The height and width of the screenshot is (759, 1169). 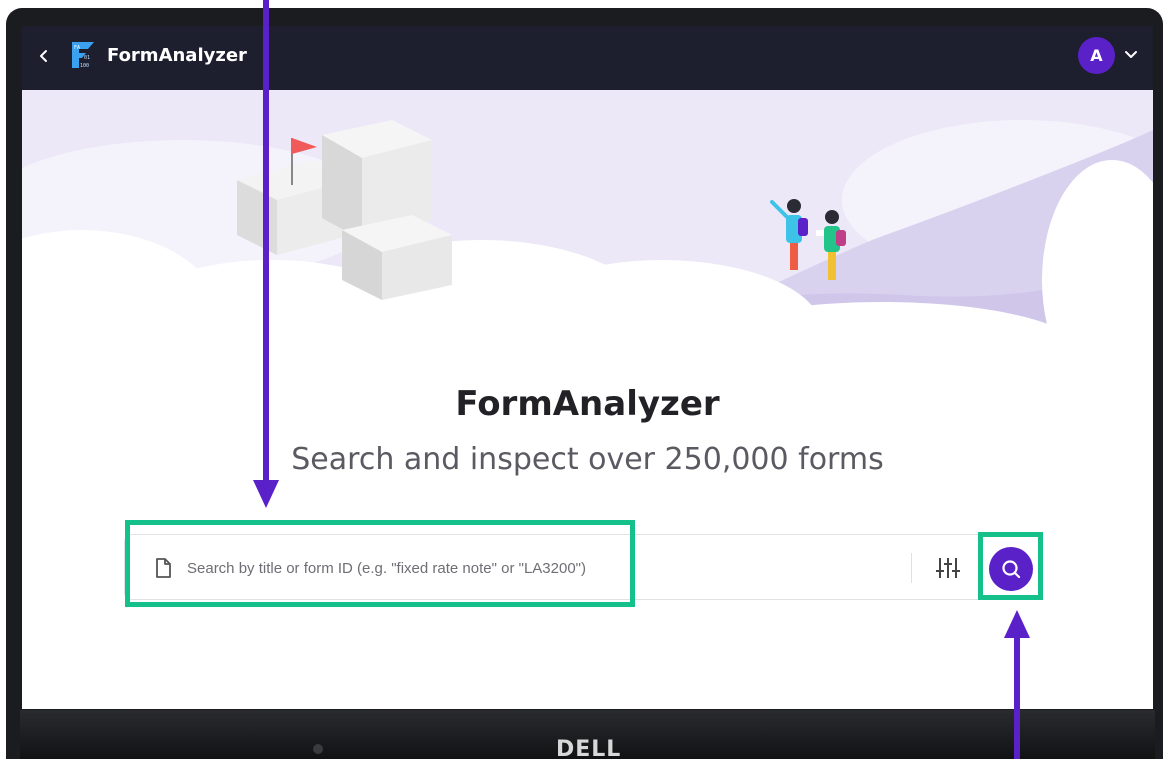 I want to click on app-name: FormAnalyzer, so click(x=177, y=55).